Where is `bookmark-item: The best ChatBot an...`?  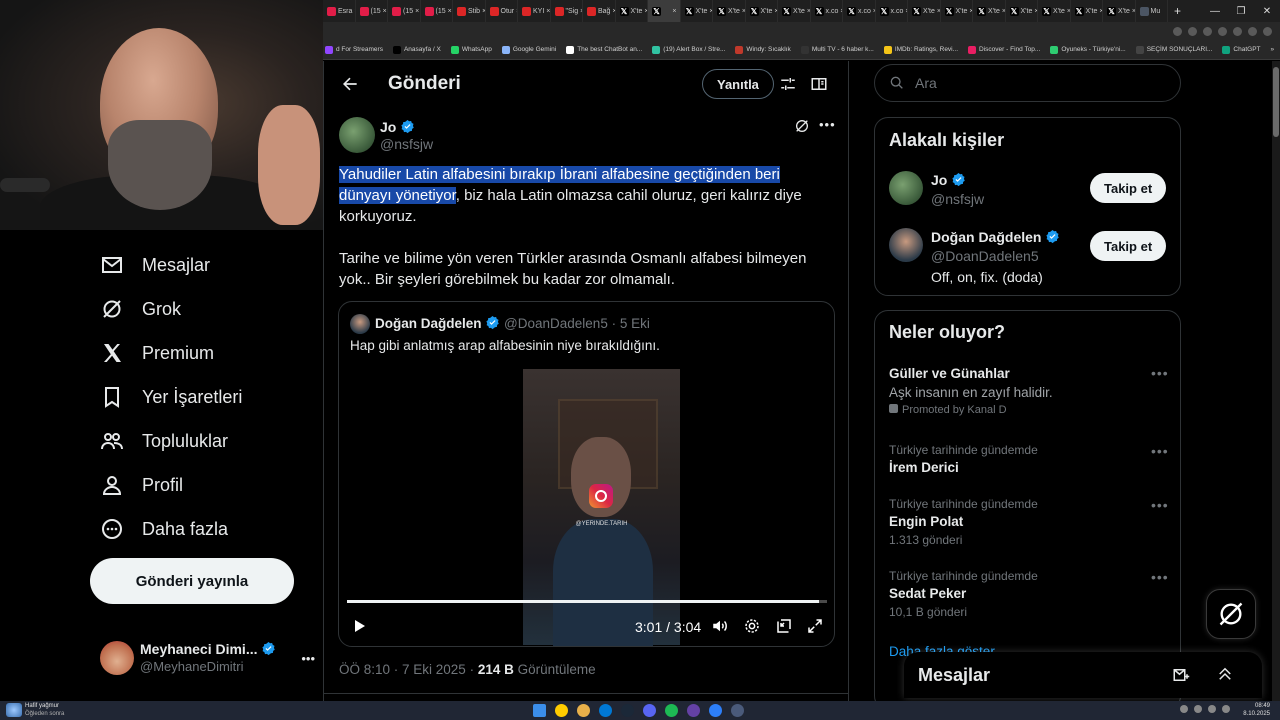 bookmark-item: The best ChatBot an... is located at coordinates (604, 49).